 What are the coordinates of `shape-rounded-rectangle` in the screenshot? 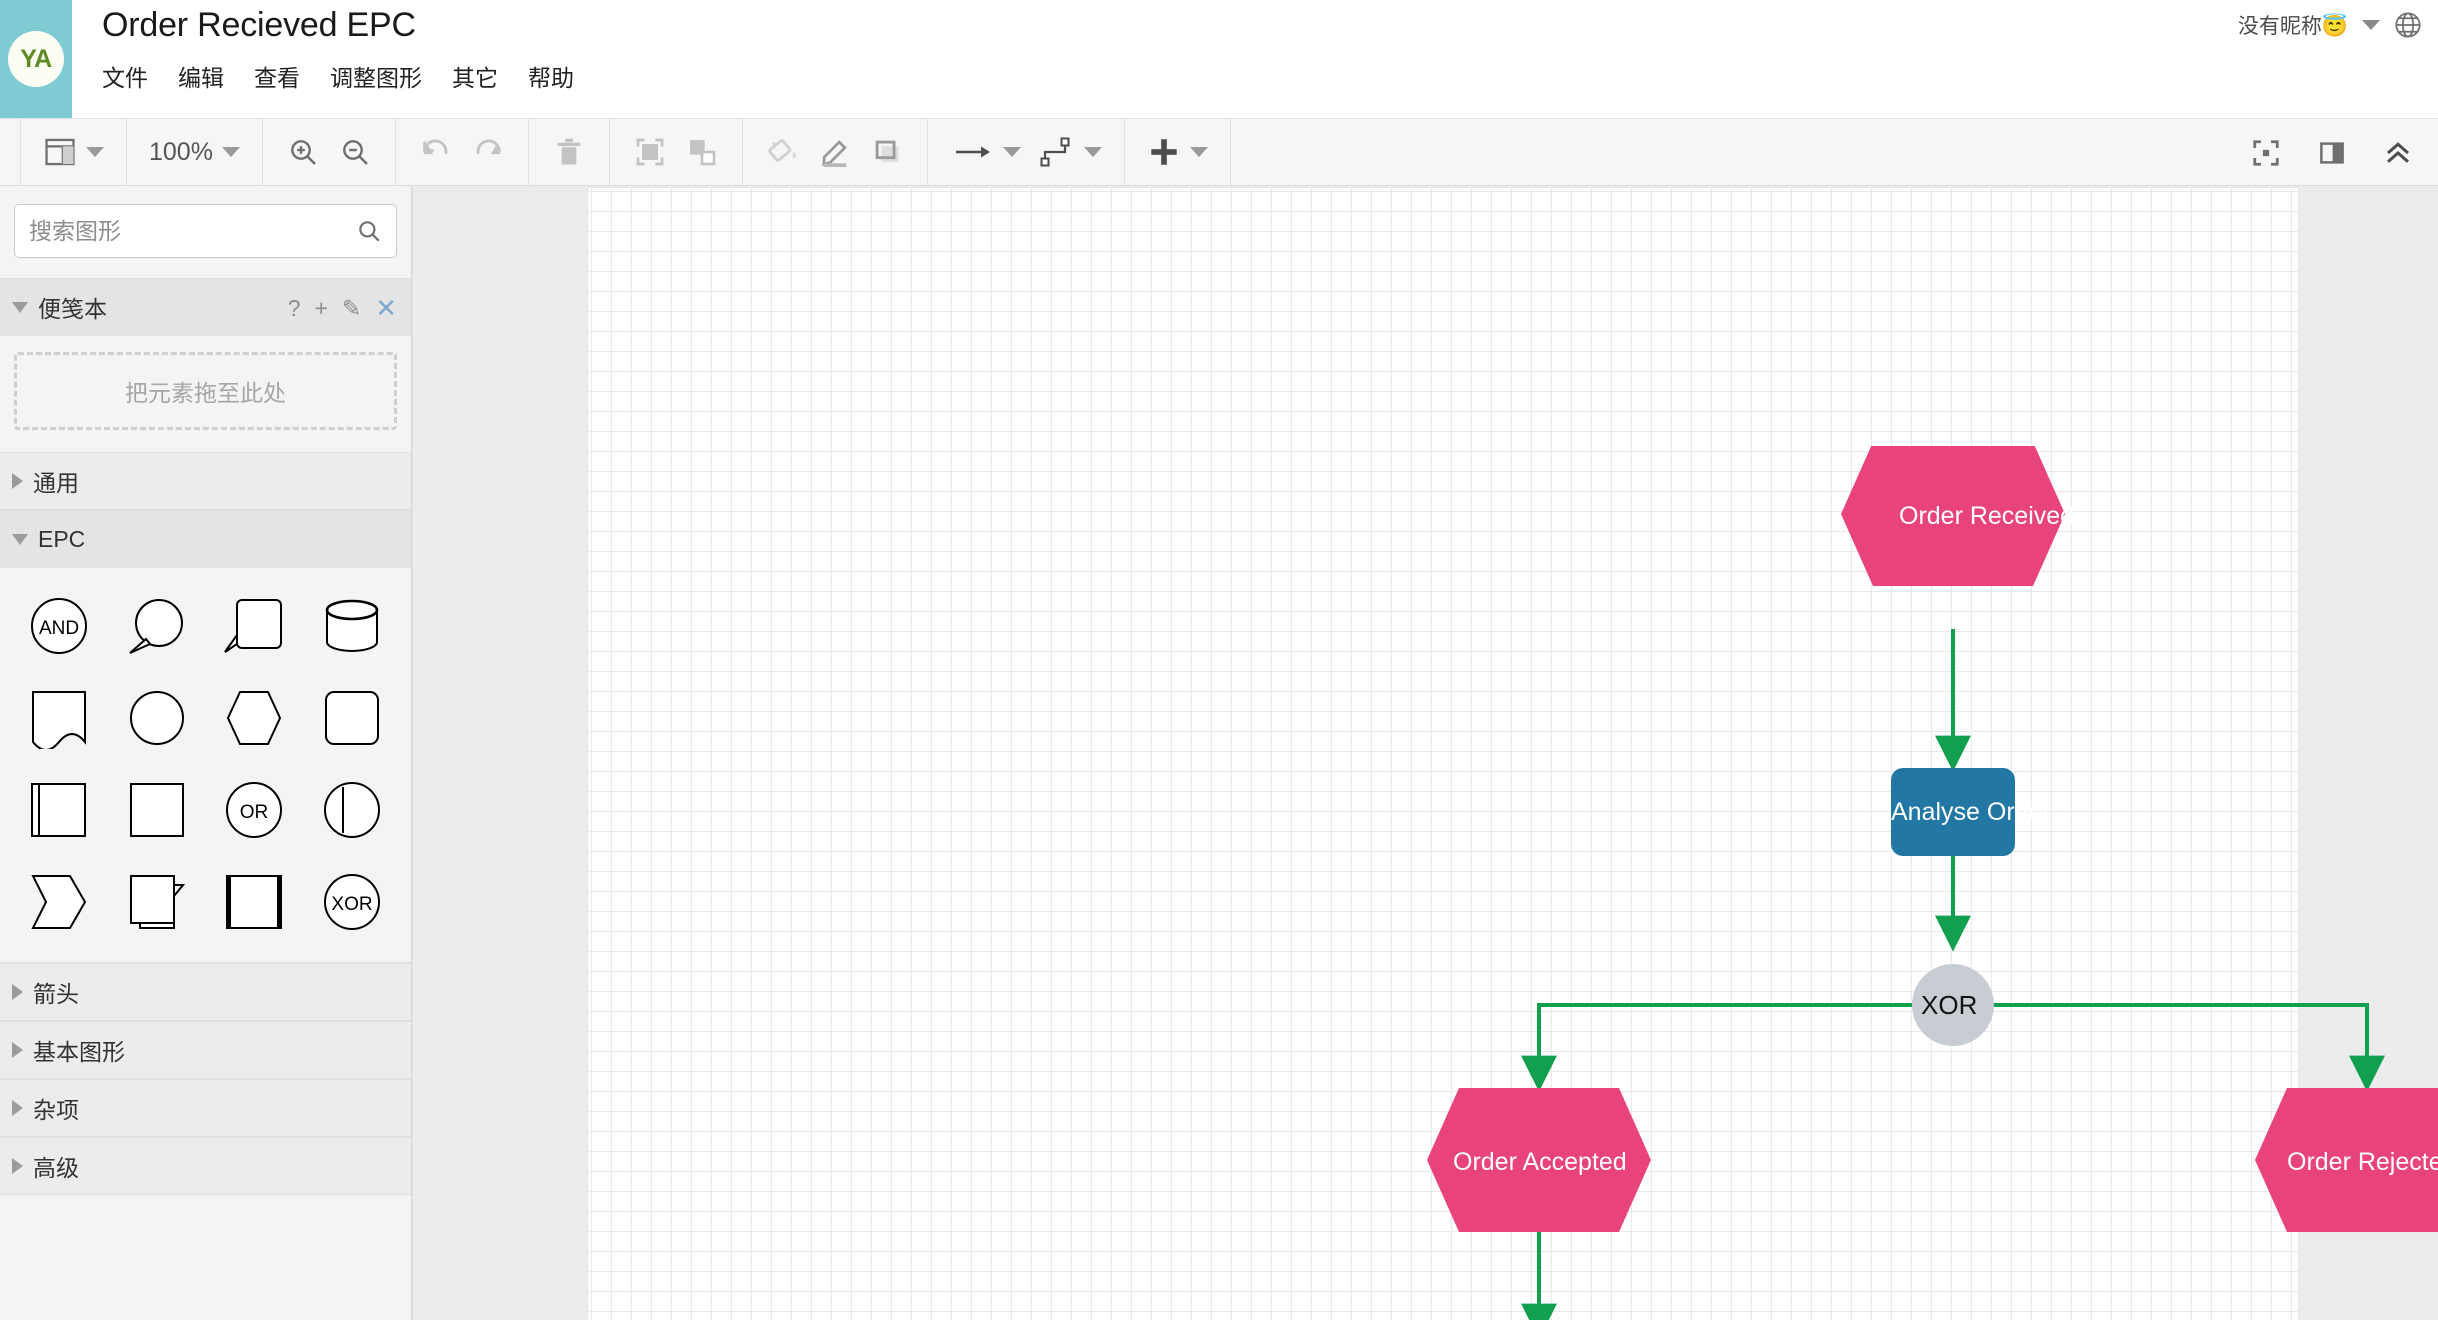 It's located at (352, 718).